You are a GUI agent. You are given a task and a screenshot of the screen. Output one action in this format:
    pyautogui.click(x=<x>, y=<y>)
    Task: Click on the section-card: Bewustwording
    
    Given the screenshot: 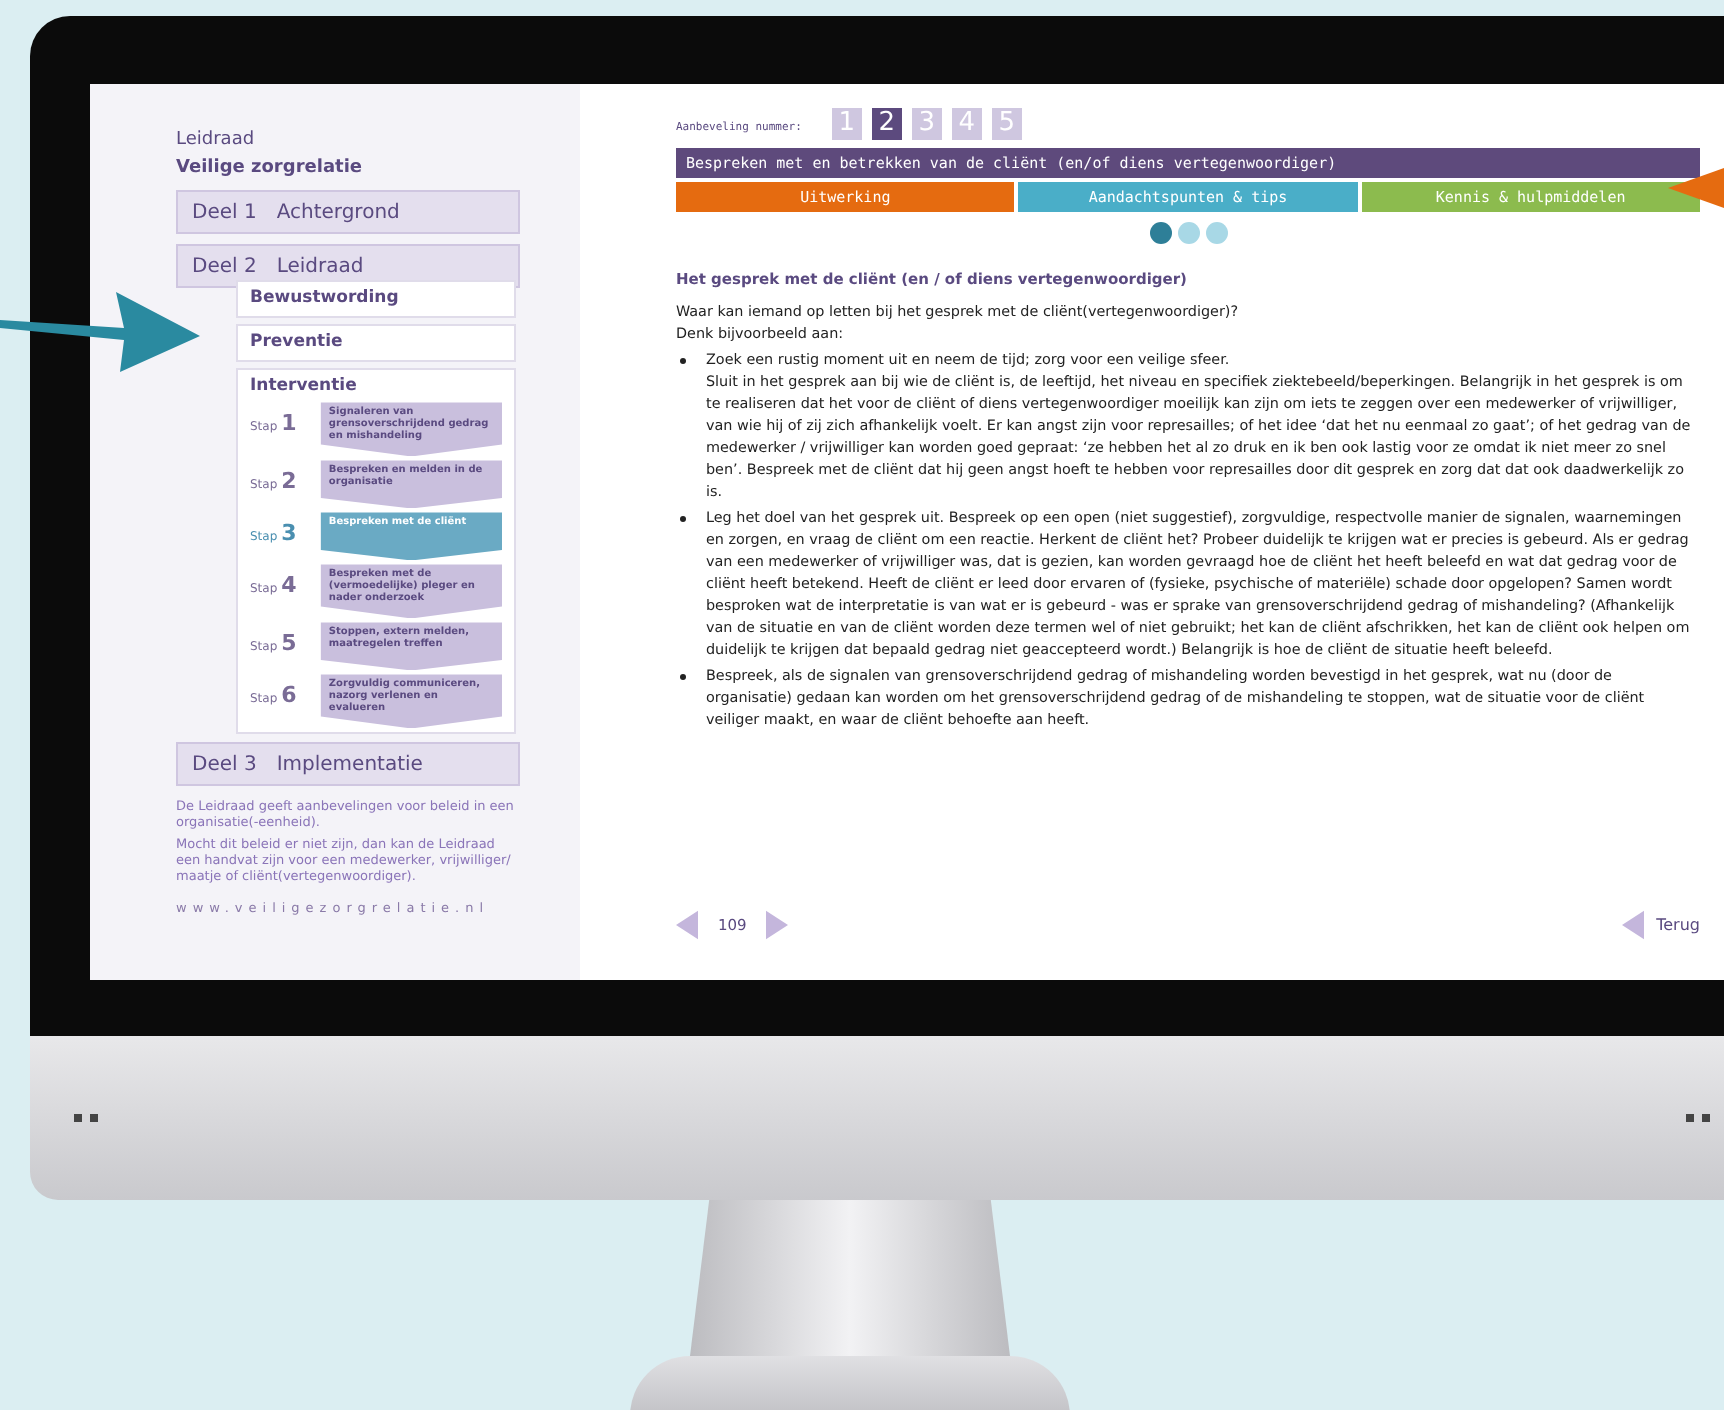 What is the action you would take?
    pyautogui.click(x=376, y=299)
    